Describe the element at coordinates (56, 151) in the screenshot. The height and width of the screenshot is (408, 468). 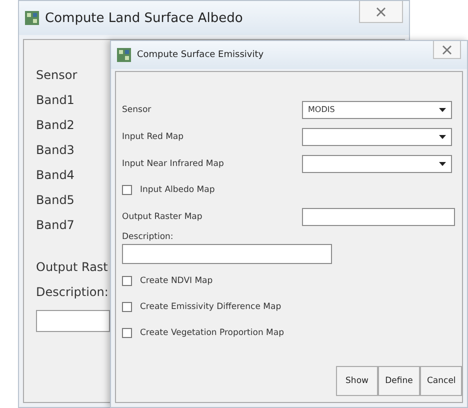
I see `field-label: Band3` at that location.